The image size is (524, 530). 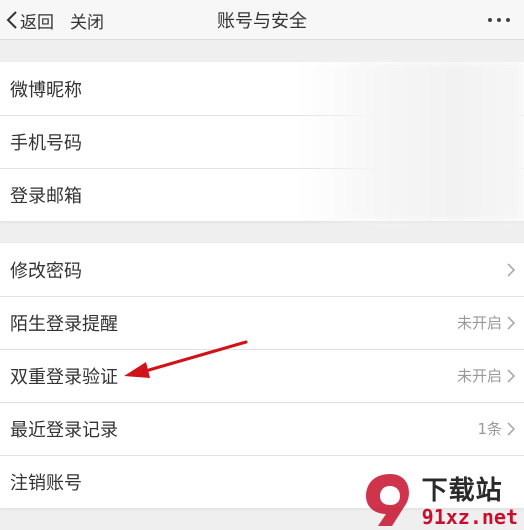 I want to click on watermark-logo-icon, so click(x=387, y=500).